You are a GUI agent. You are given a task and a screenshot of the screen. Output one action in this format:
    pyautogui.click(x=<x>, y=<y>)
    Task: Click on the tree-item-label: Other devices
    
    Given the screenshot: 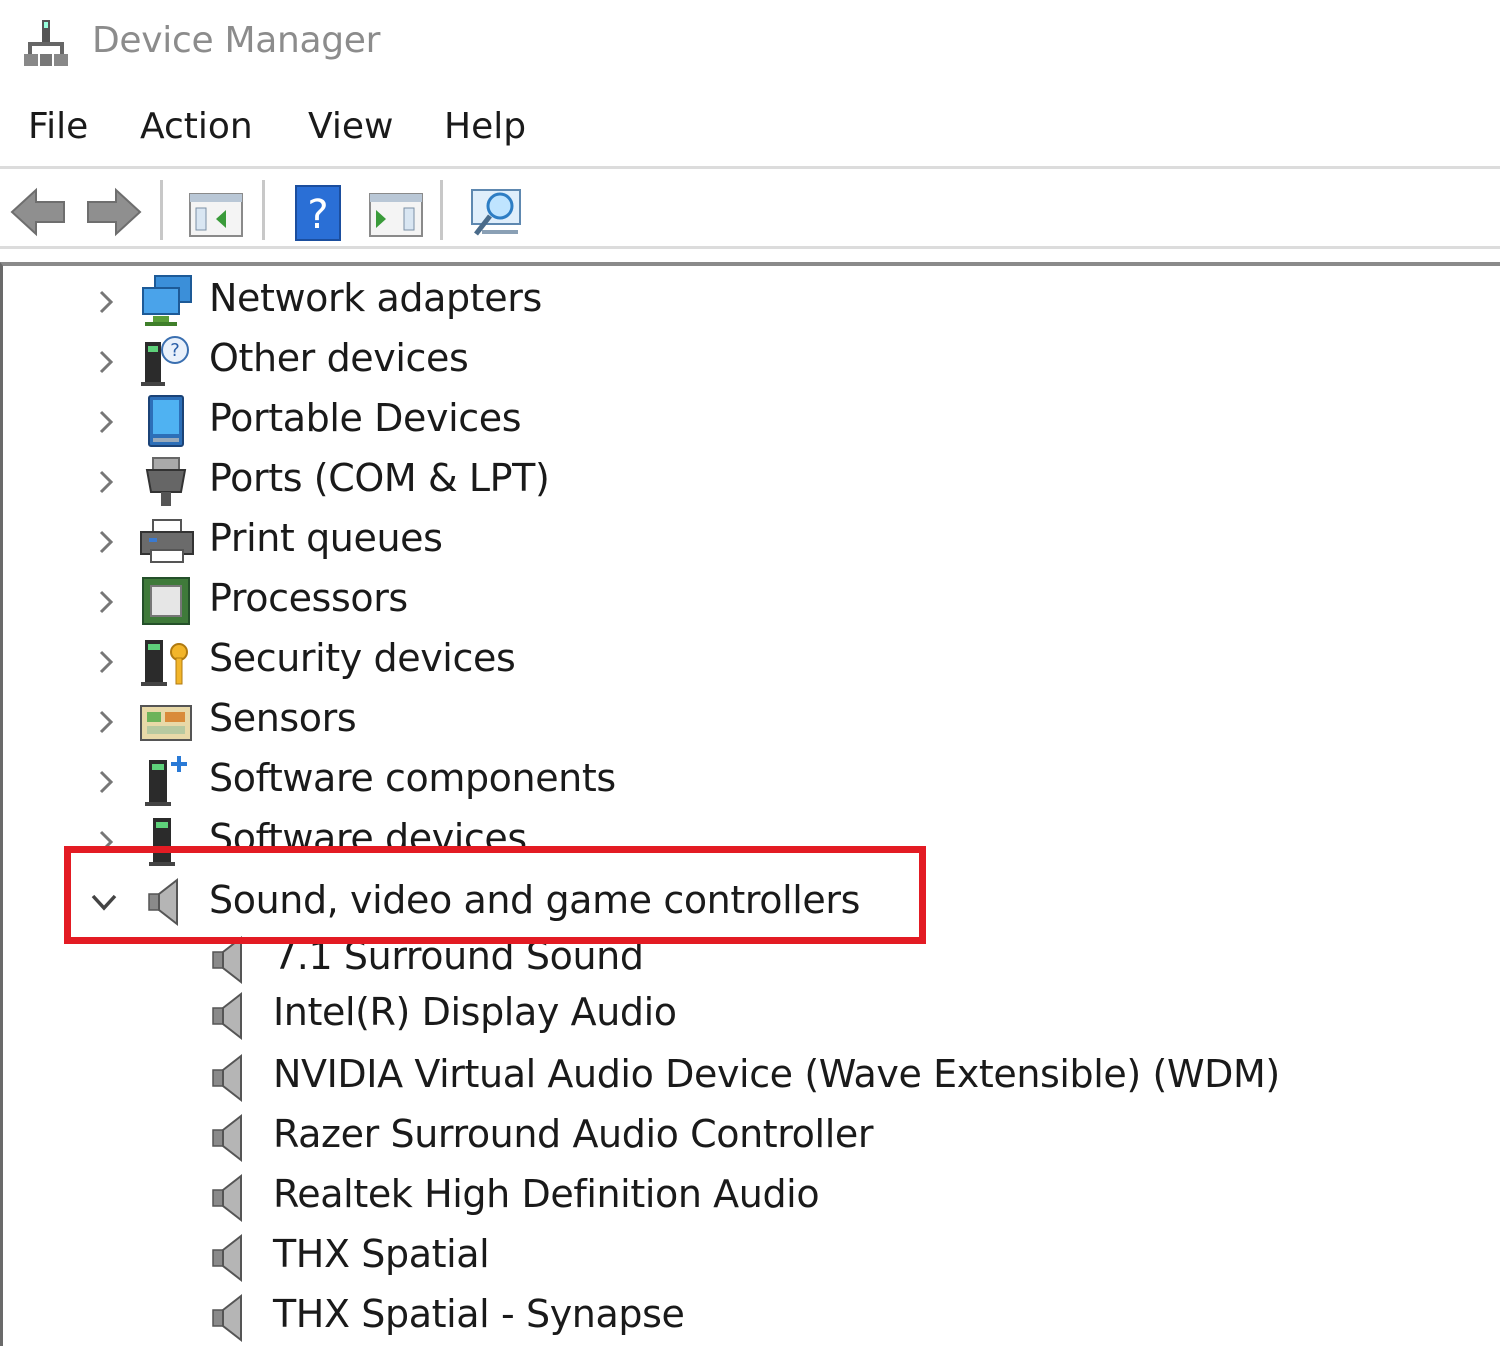 What is the action you would take?
    pyautogui.click(x=339, y=358)
    